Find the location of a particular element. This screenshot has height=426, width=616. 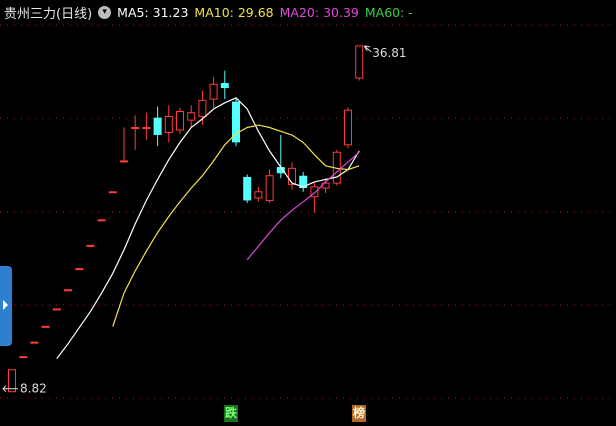

high-price-label: 36.81 is located at coordinates (389, 53).